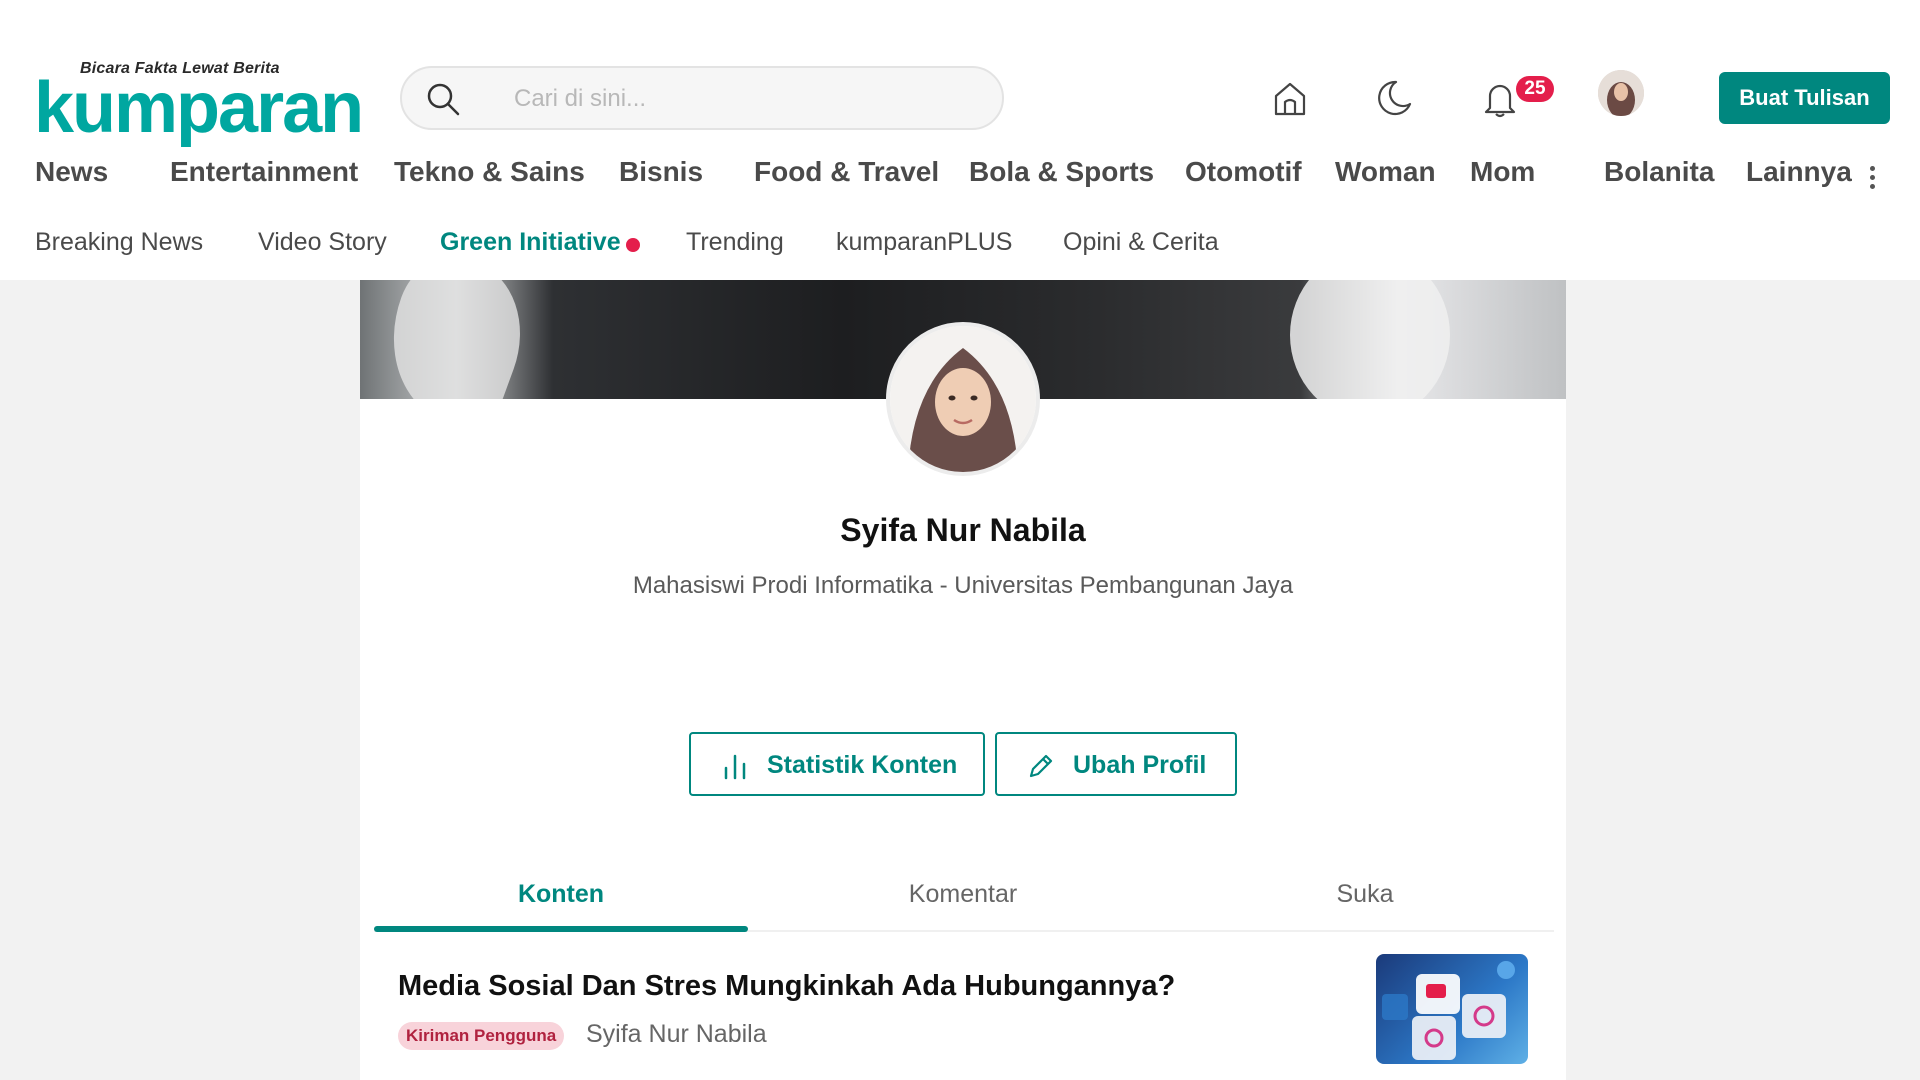 The height and width of the screenshot is (1080, 1920). I want to click on tab-komentar: Komentar, so click(963, 902).